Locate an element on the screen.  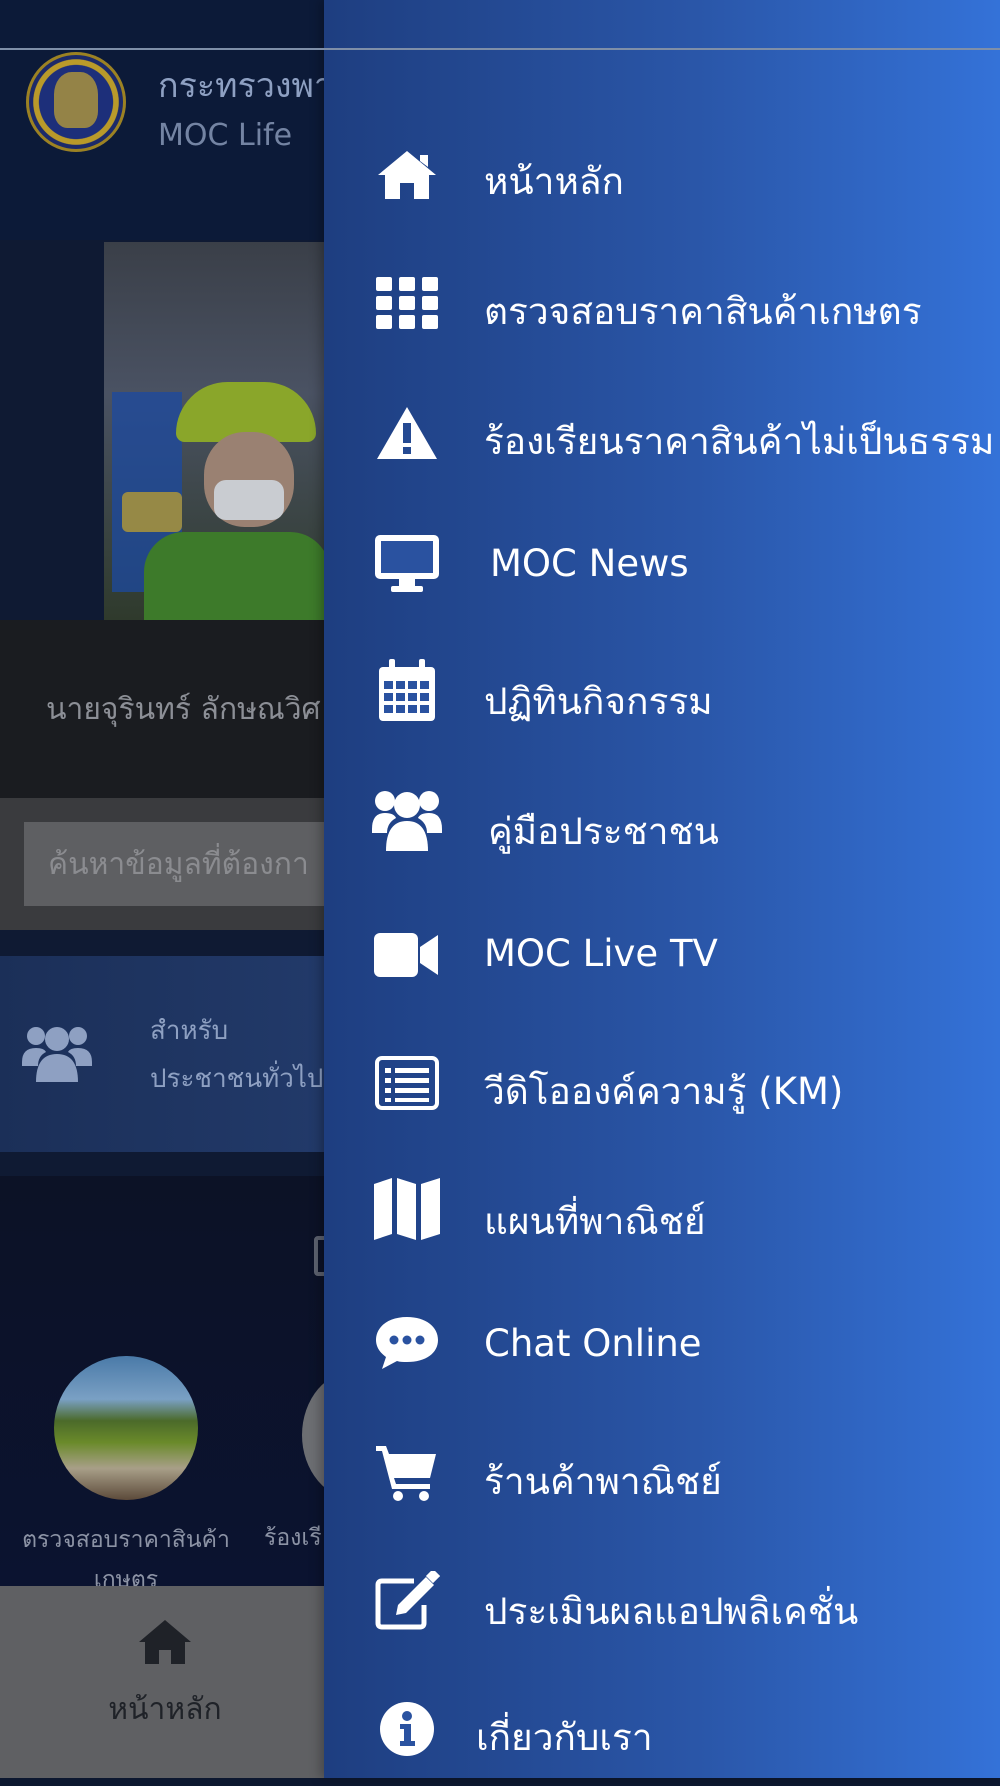
grid-icon is located at coordinates (407, 303).